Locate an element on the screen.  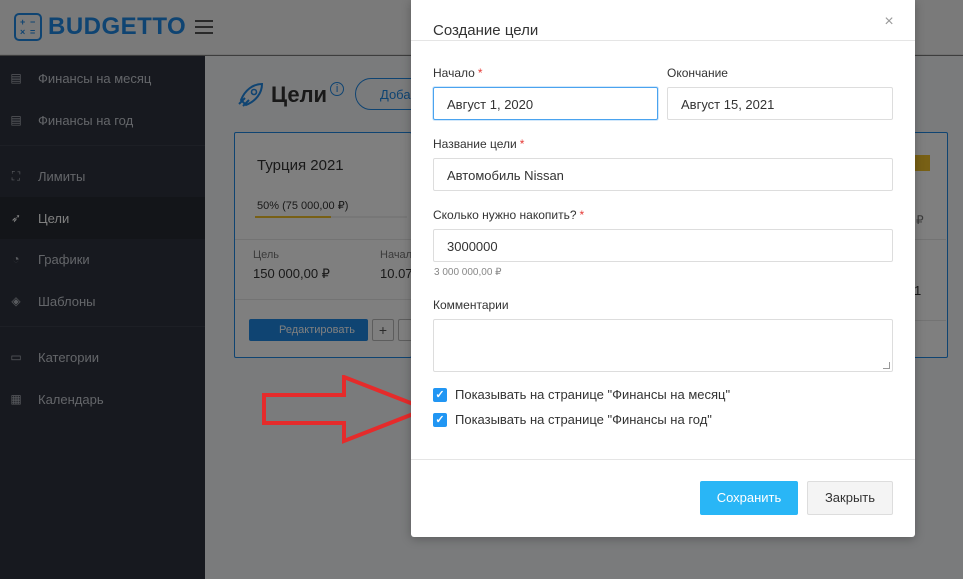
end-date-label: Окончание is located at coordinates (697, 73).